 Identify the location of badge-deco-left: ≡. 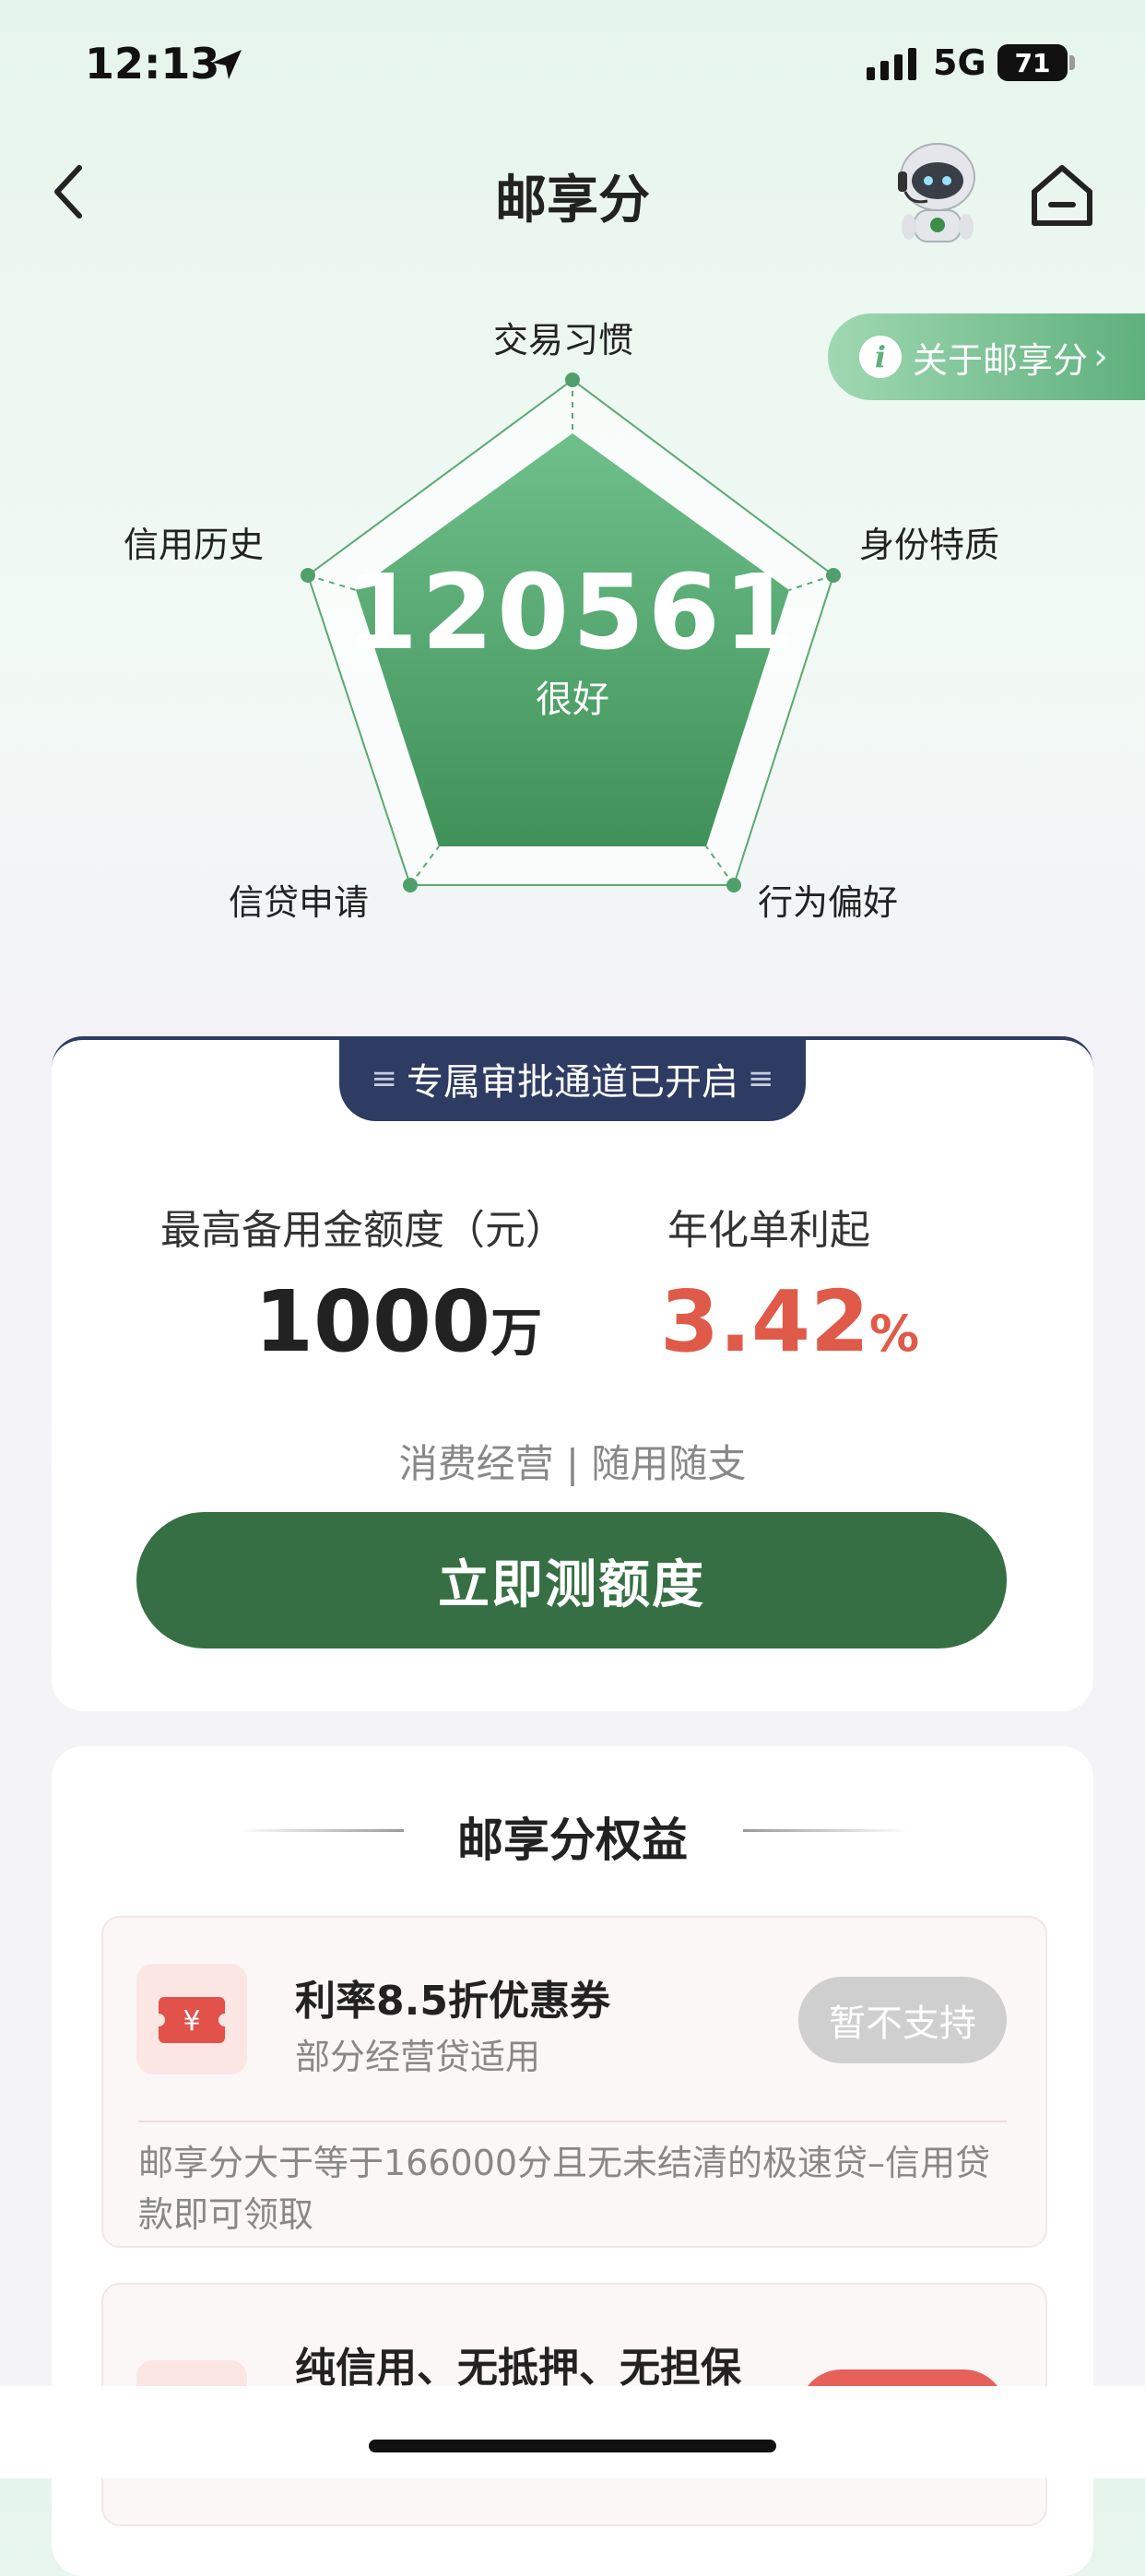
(384, 1078).